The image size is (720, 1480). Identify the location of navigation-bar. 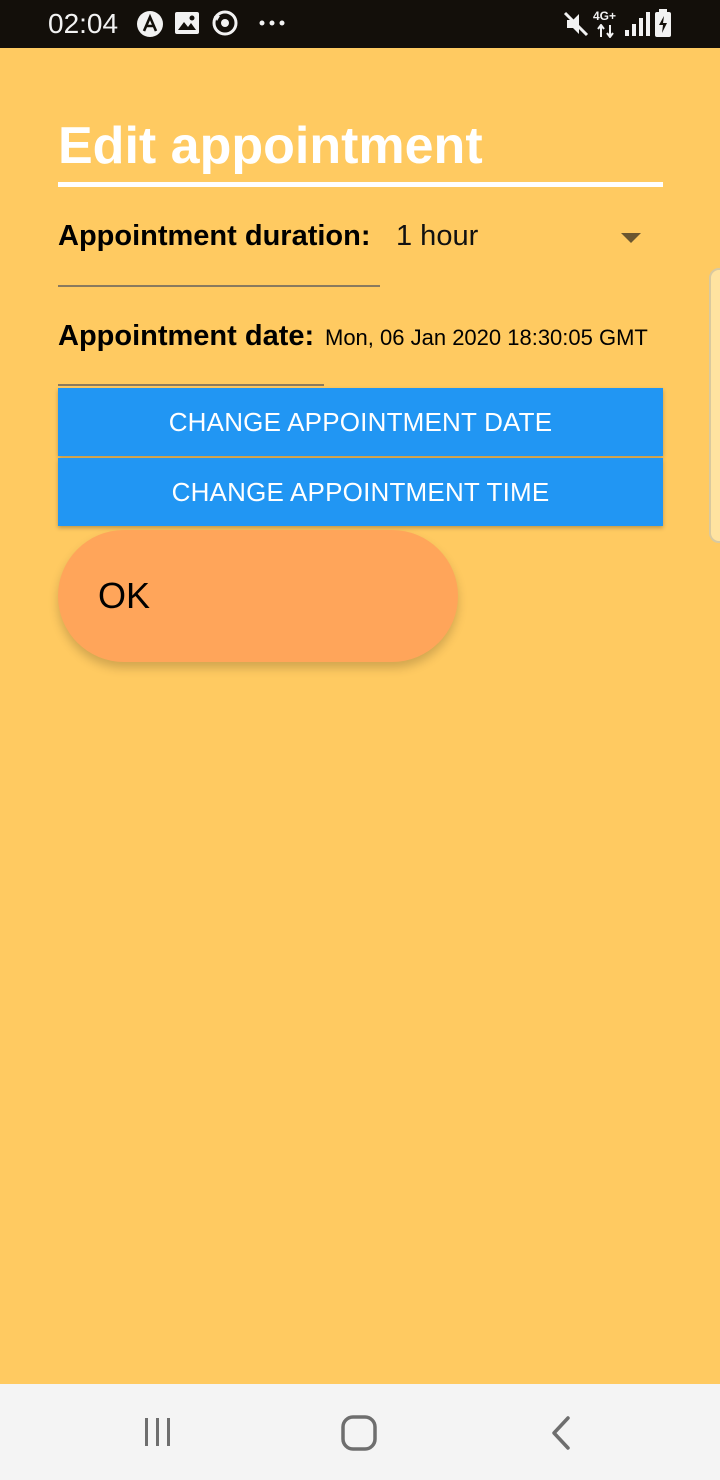
(360, 1432).